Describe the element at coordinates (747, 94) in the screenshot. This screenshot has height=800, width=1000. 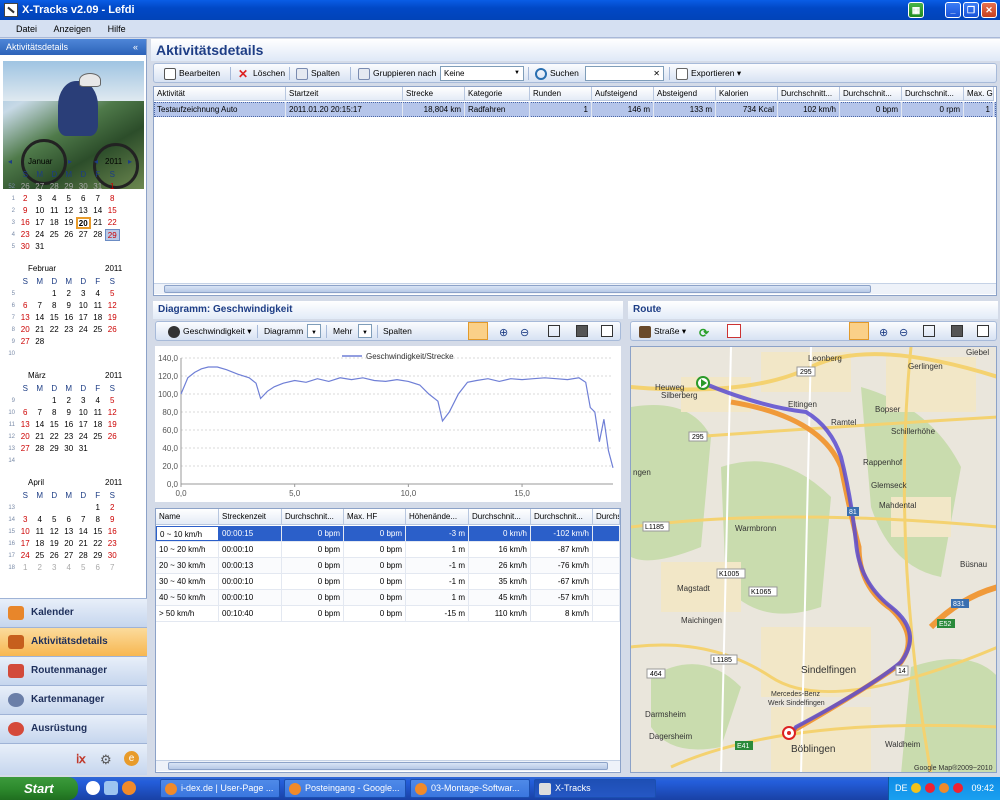
I see `column-header: Kalorien` at that location.